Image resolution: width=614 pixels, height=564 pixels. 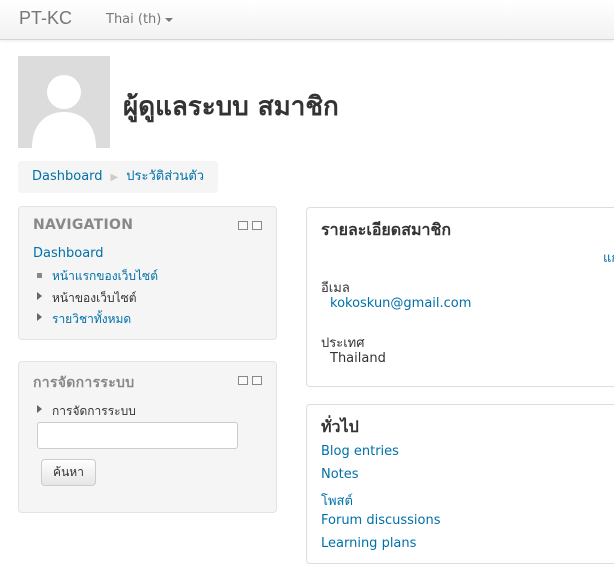 I want to click on nav-all-courses-link: รายวิชาทั้งหมด, so click(x=91, y=319).